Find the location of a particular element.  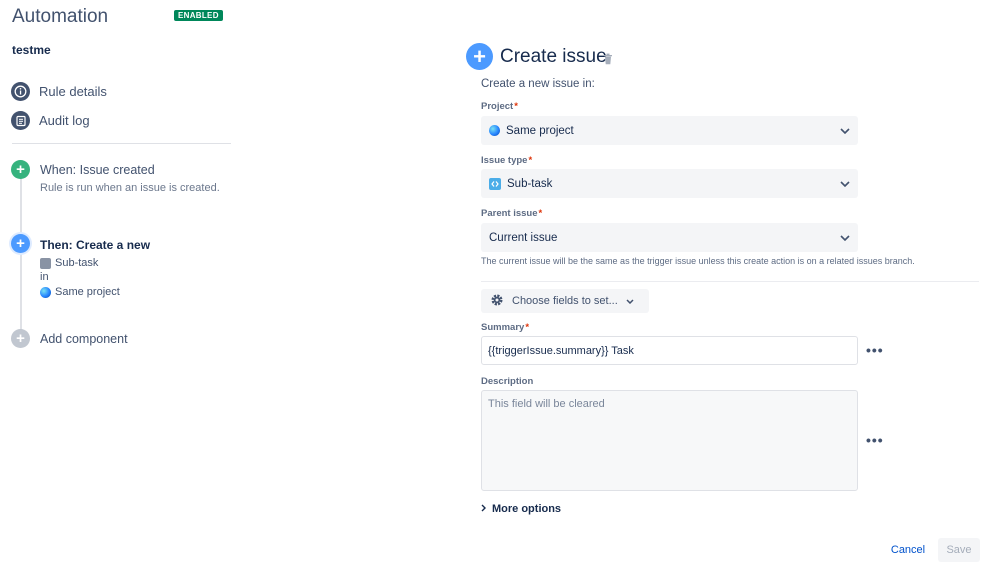

cancel-button: Cancel is located at coordinates (908, 550).